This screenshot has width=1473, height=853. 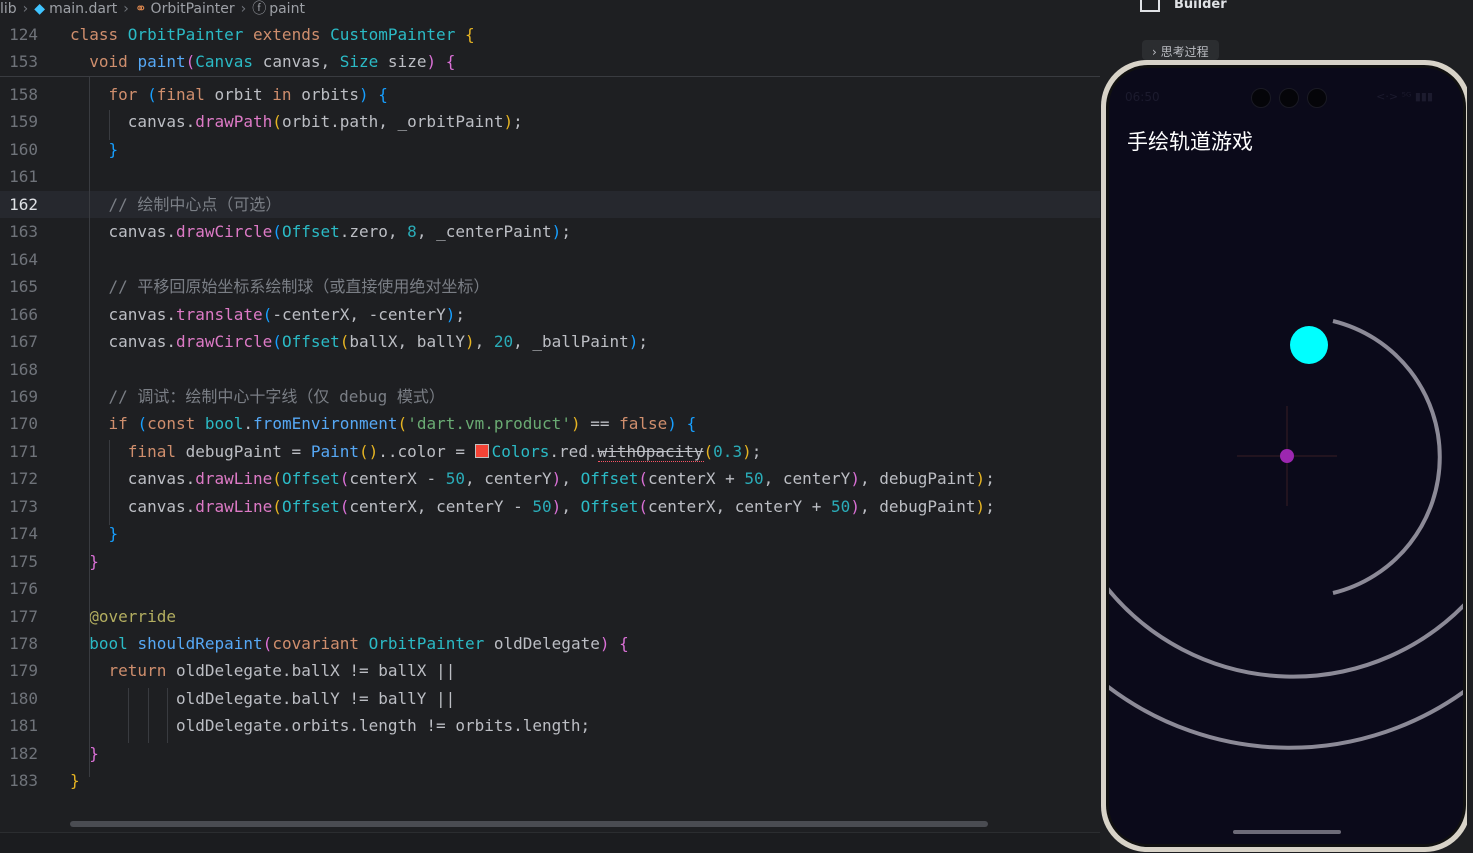 What do you see at coordinates (550, 149) in the screenshot?
I see `code-line: 160 }` at bounding box center [550, 149].